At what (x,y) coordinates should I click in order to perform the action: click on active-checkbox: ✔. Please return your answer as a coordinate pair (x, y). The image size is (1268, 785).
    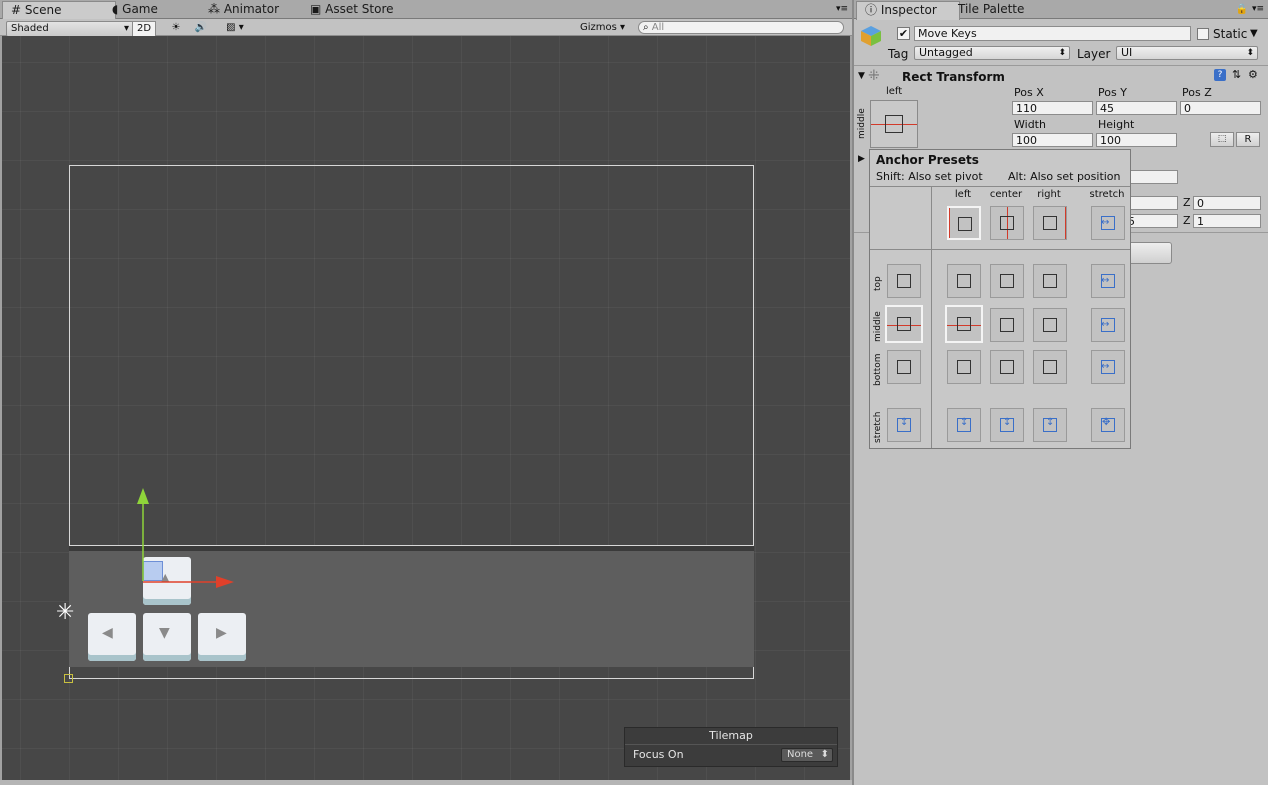
    Looking at the image, I should click on (903, 33).